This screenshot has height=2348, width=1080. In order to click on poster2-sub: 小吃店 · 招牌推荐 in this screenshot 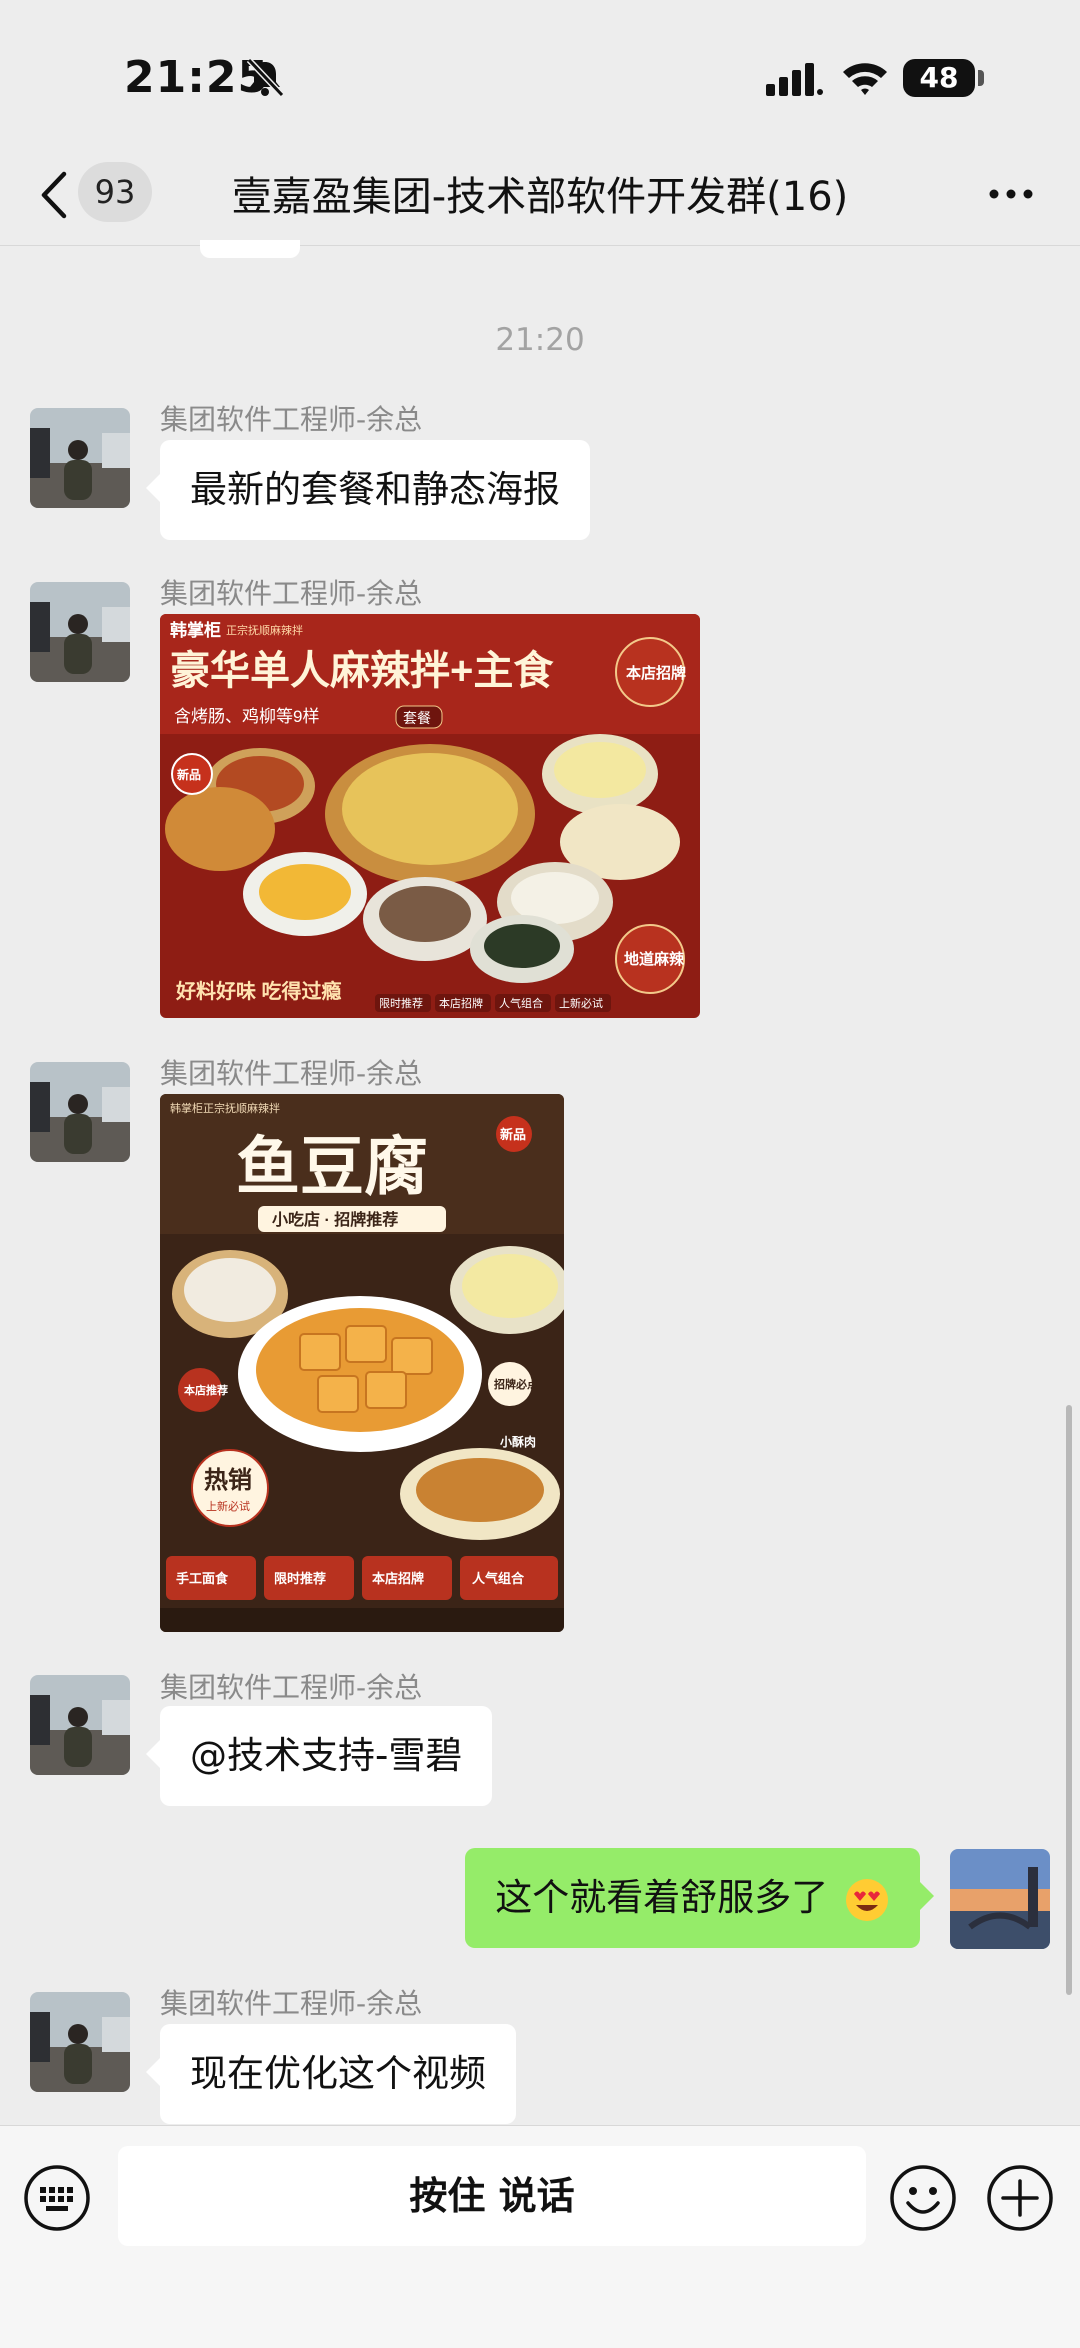, I will do `click(335, 1219)`.